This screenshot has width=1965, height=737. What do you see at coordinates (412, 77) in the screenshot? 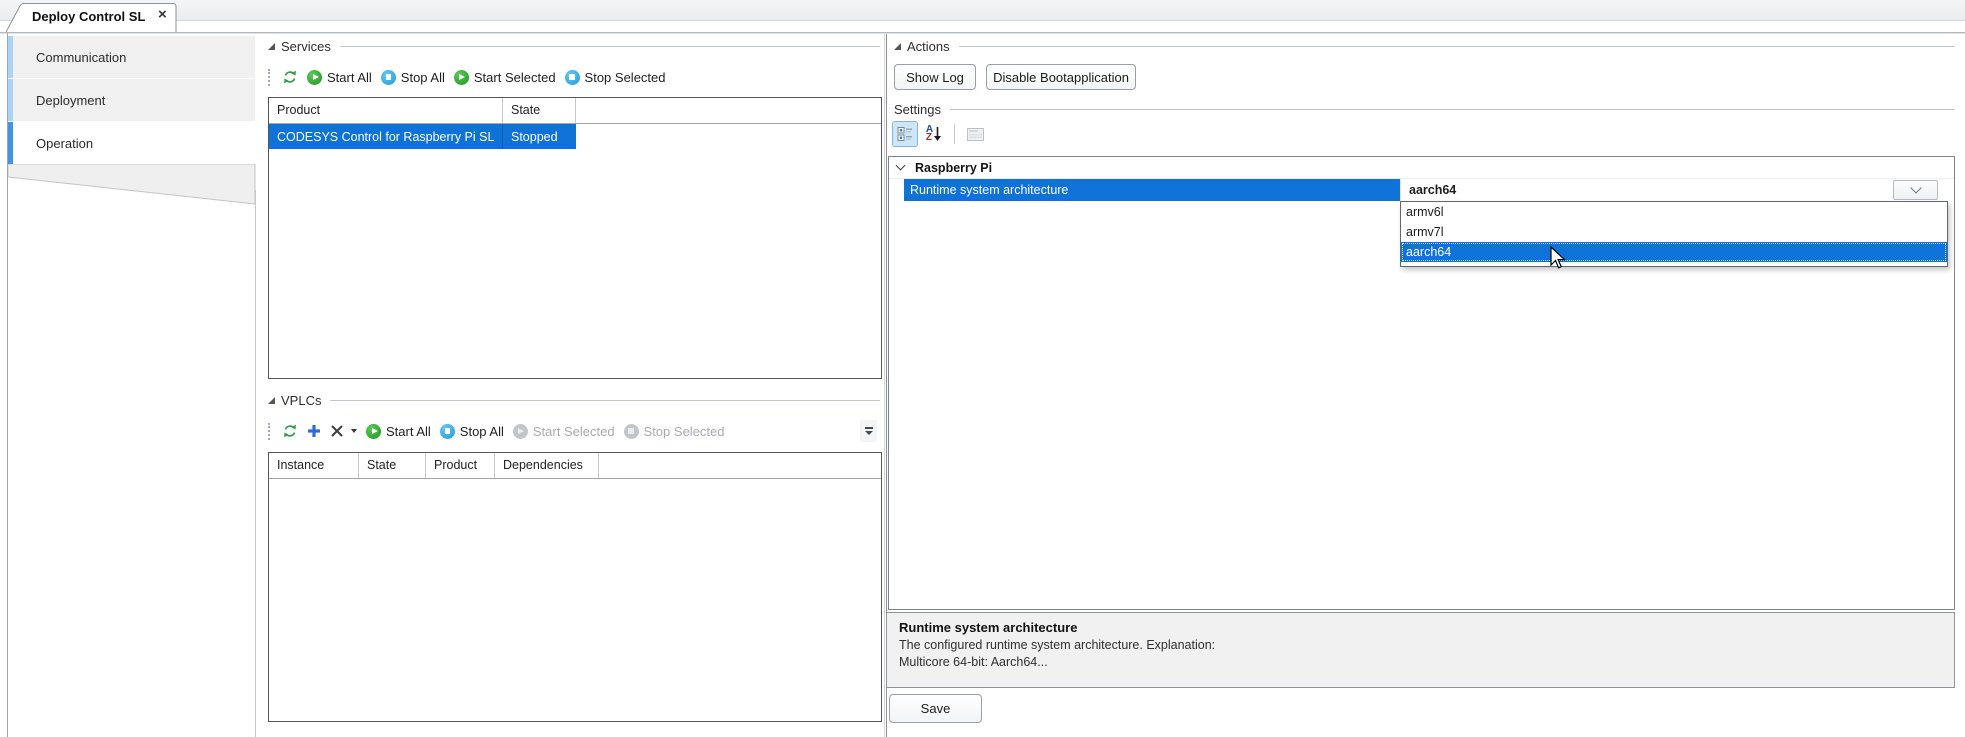
I see `services-stop-all-button: Stop All` at bounding box center [412, 77].